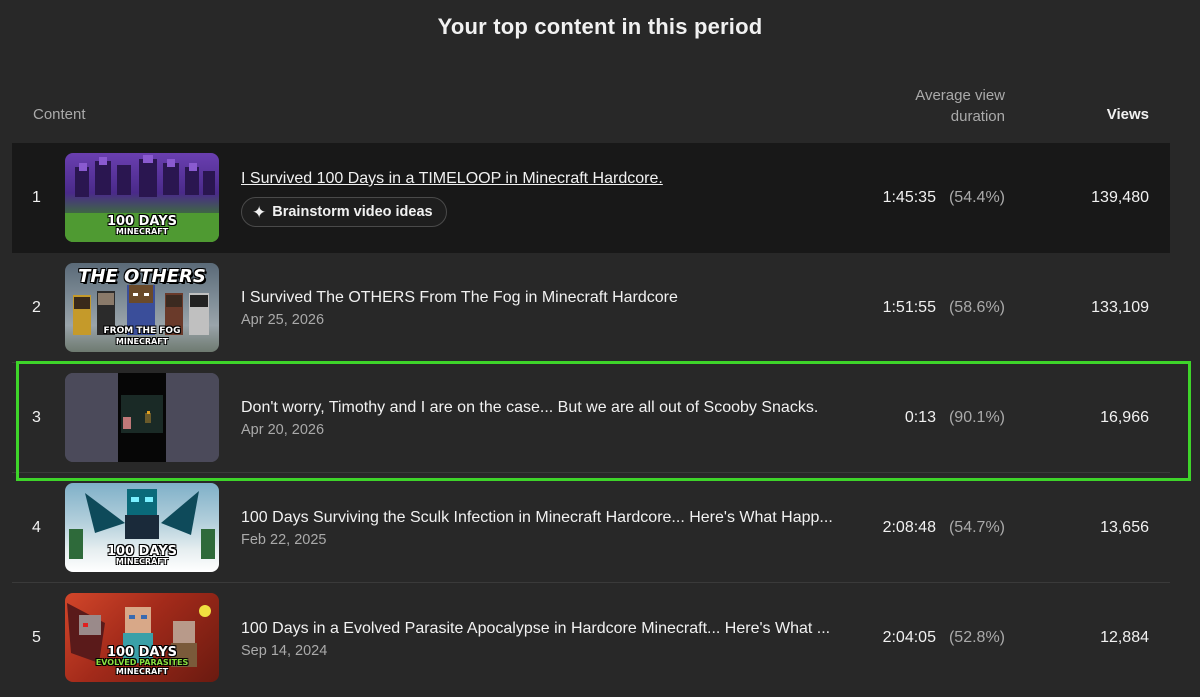 The image size is (1200, 697). What do you see at coordinates (976, 637) in the screenshot?
I see `duration-percent: (52.8%)` at bounding box center [976, 637].